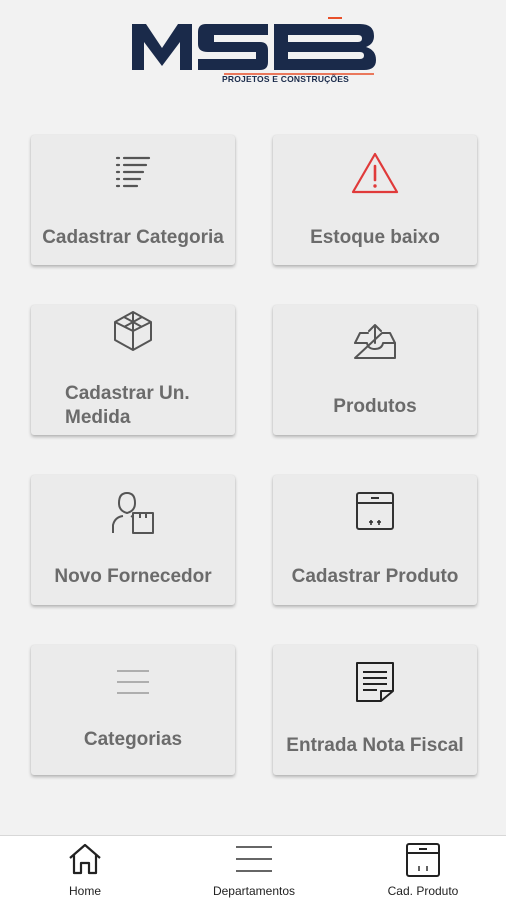 Image resolution: width=506 pixels, height=900 pixels. Describe the element at coordinates (375, 200) in the screenshot. I see `estoque-baixo-card: Estoque baixo` at that location.